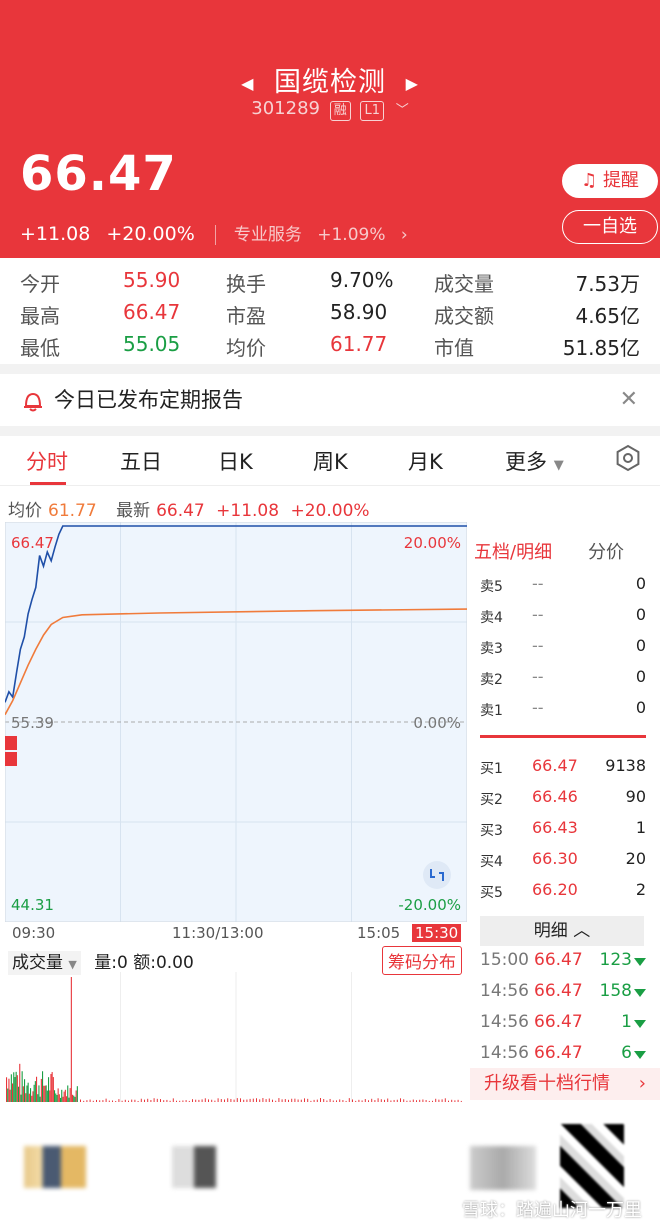  I want to click on trade-detail-row: 14:56 66.47 1, so click(565, 1023).